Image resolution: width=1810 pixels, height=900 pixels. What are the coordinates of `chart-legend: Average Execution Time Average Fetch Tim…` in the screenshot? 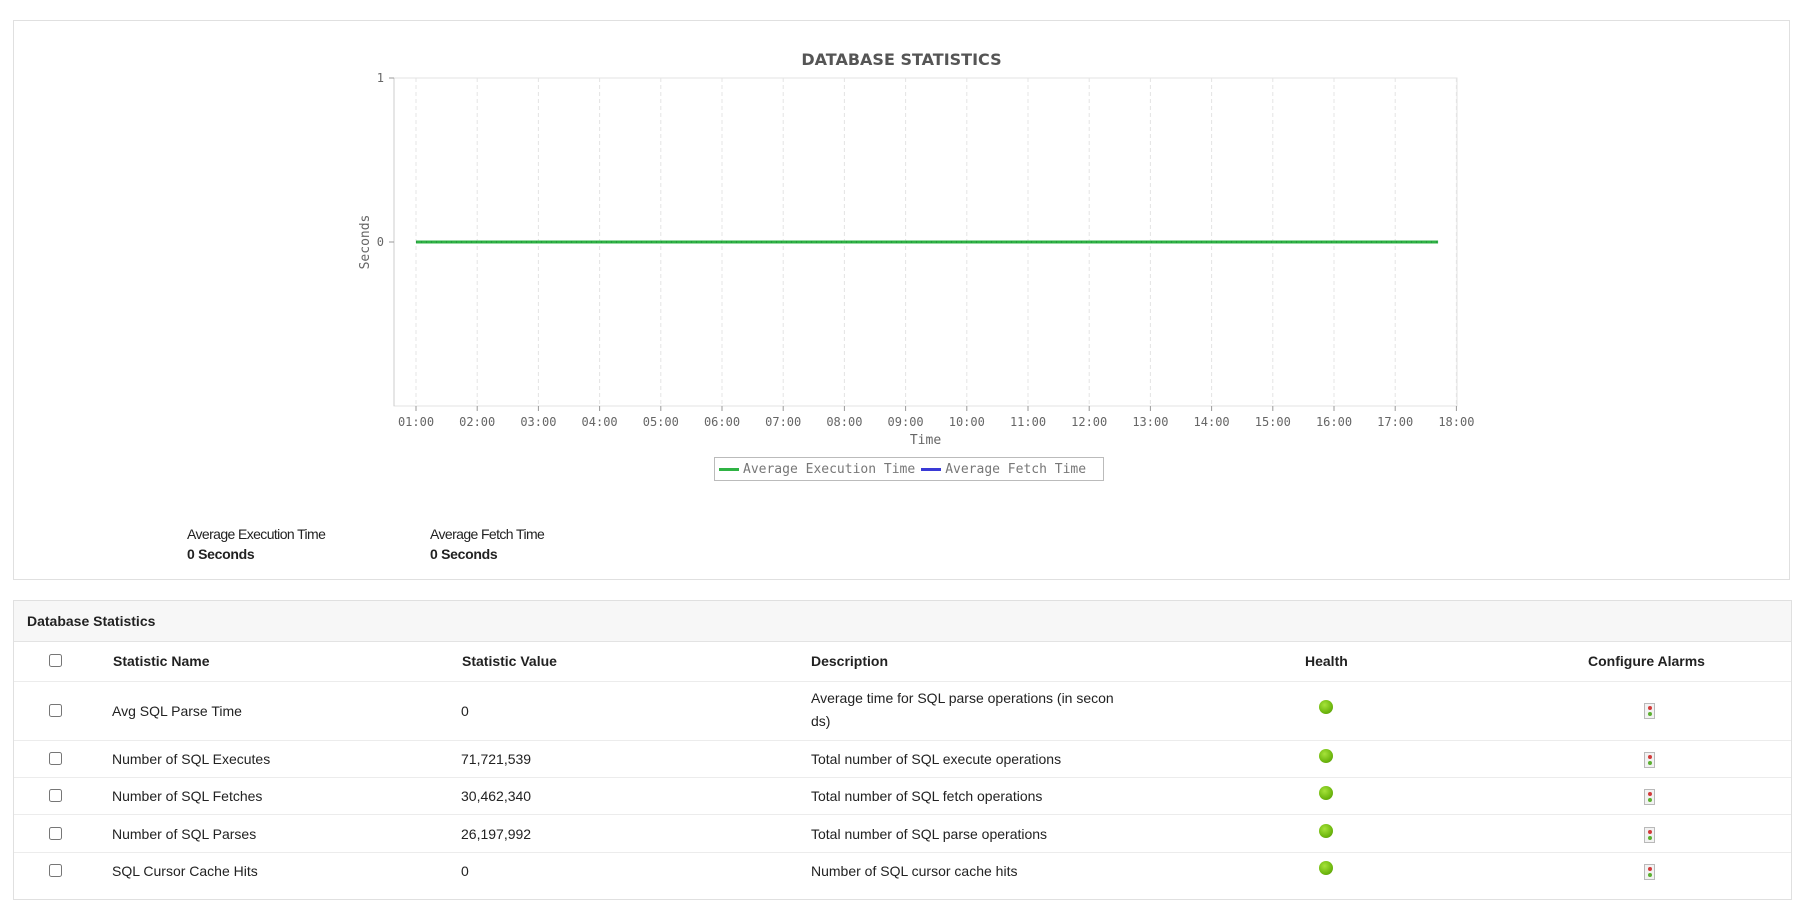 It's located at (909, 469).